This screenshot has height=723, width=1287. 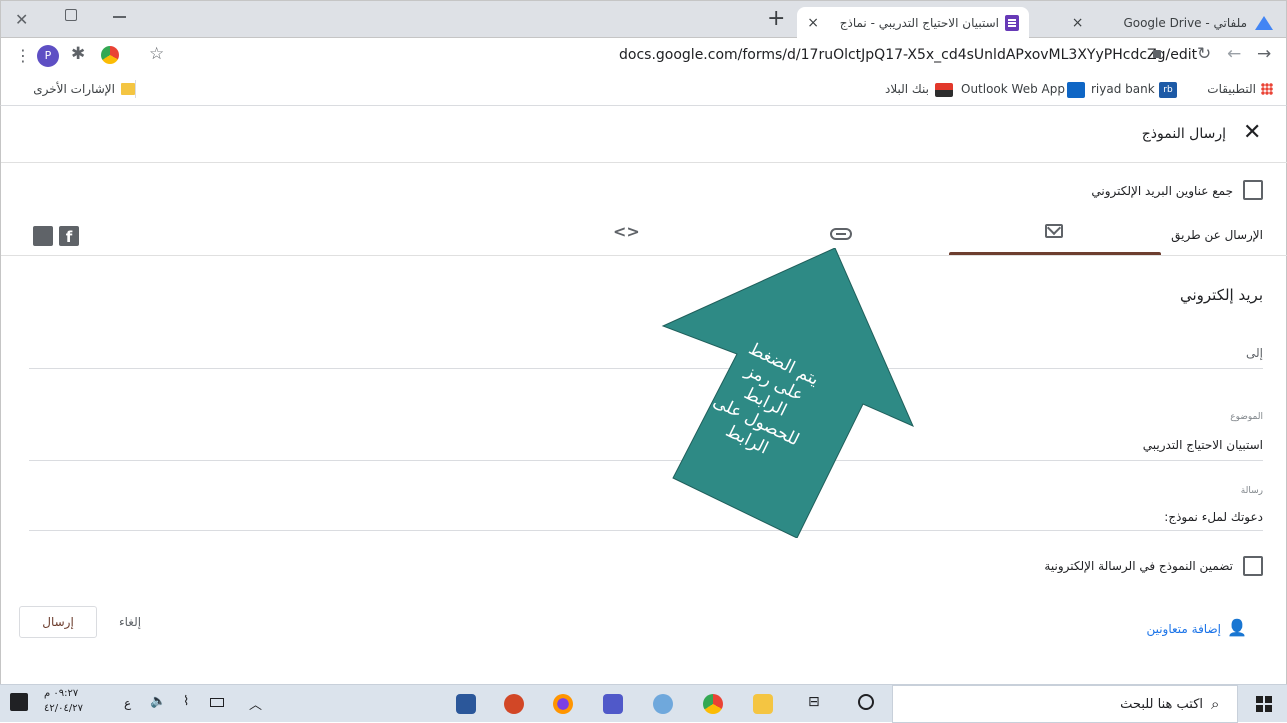 What do you see at coordinates (1251, 491) in the screenshot?
I see `message-field-label: رسالة` at bounding box center [1251, 491].